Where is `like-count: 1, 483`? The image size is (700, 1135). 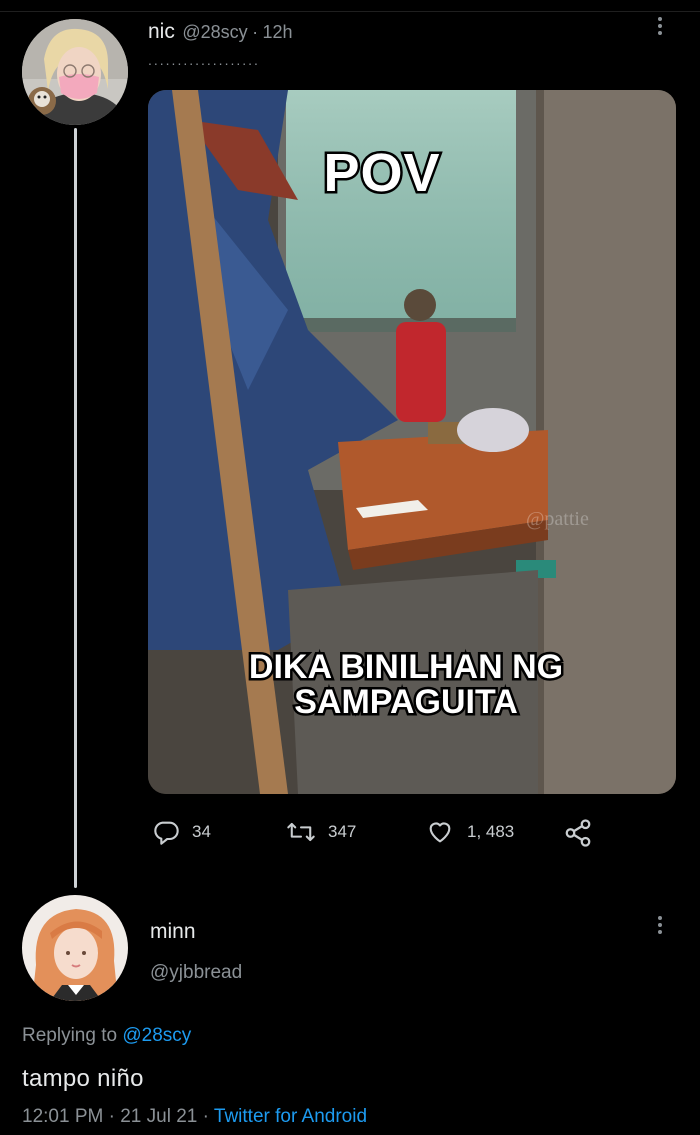
like-count: 1, 483 is located at coordinates (491, 831).